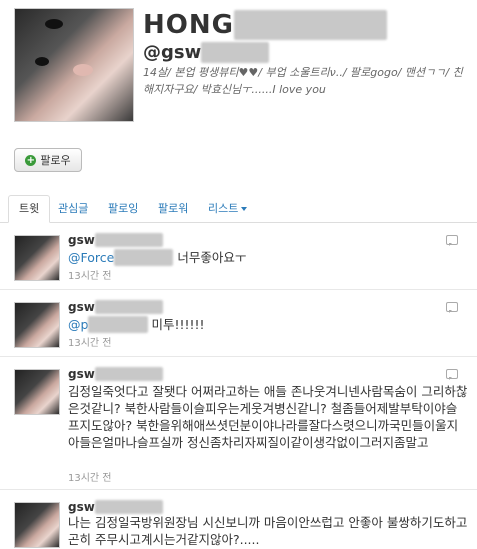 Image resolution: width=477 pixels, height=549 pixels. I want to click on tweet-text: @Force■■■■■ 너무좋아요ㅜ, so click(268, 257).